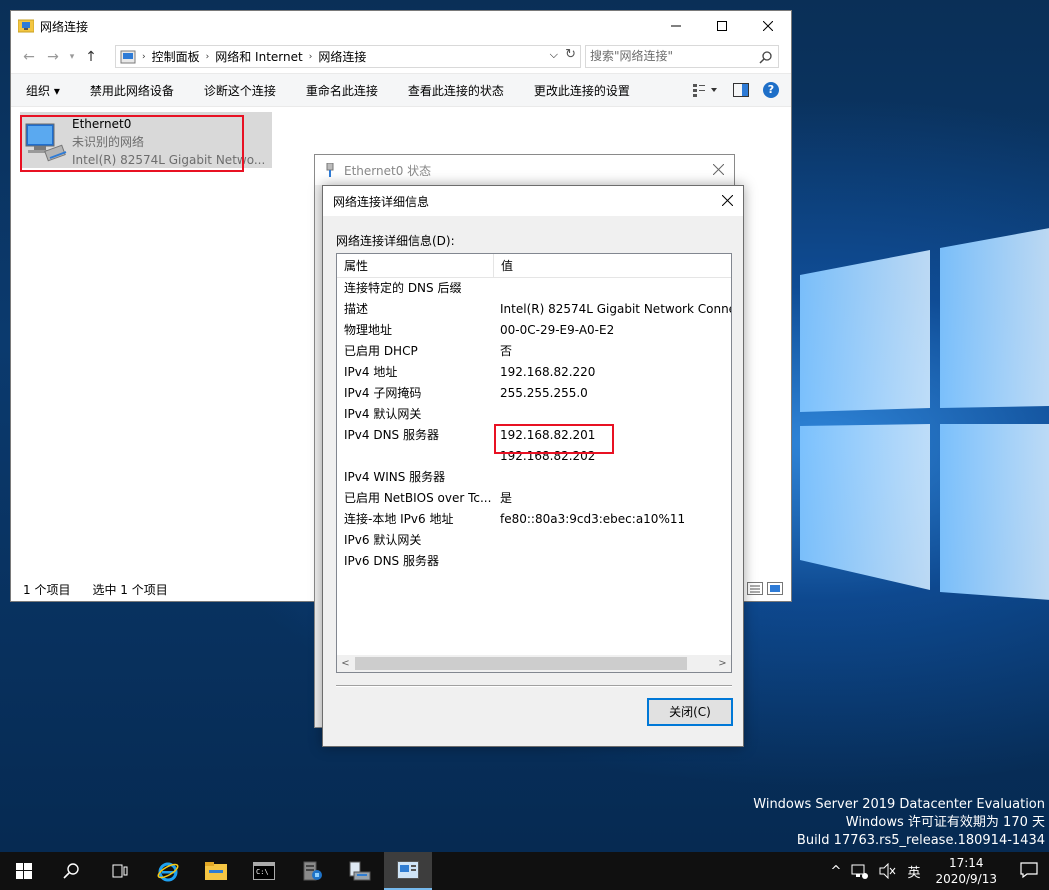  I want to click on preview-pane-icon, so click(741, 90).